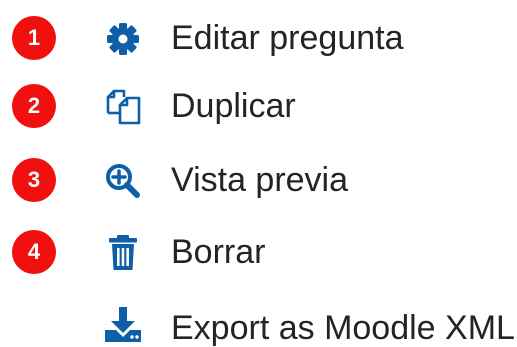  What do you see at coordinates (34, 180) in the screenshot?
I see `step-badge-3: 3` at bounding box center [34, 180].